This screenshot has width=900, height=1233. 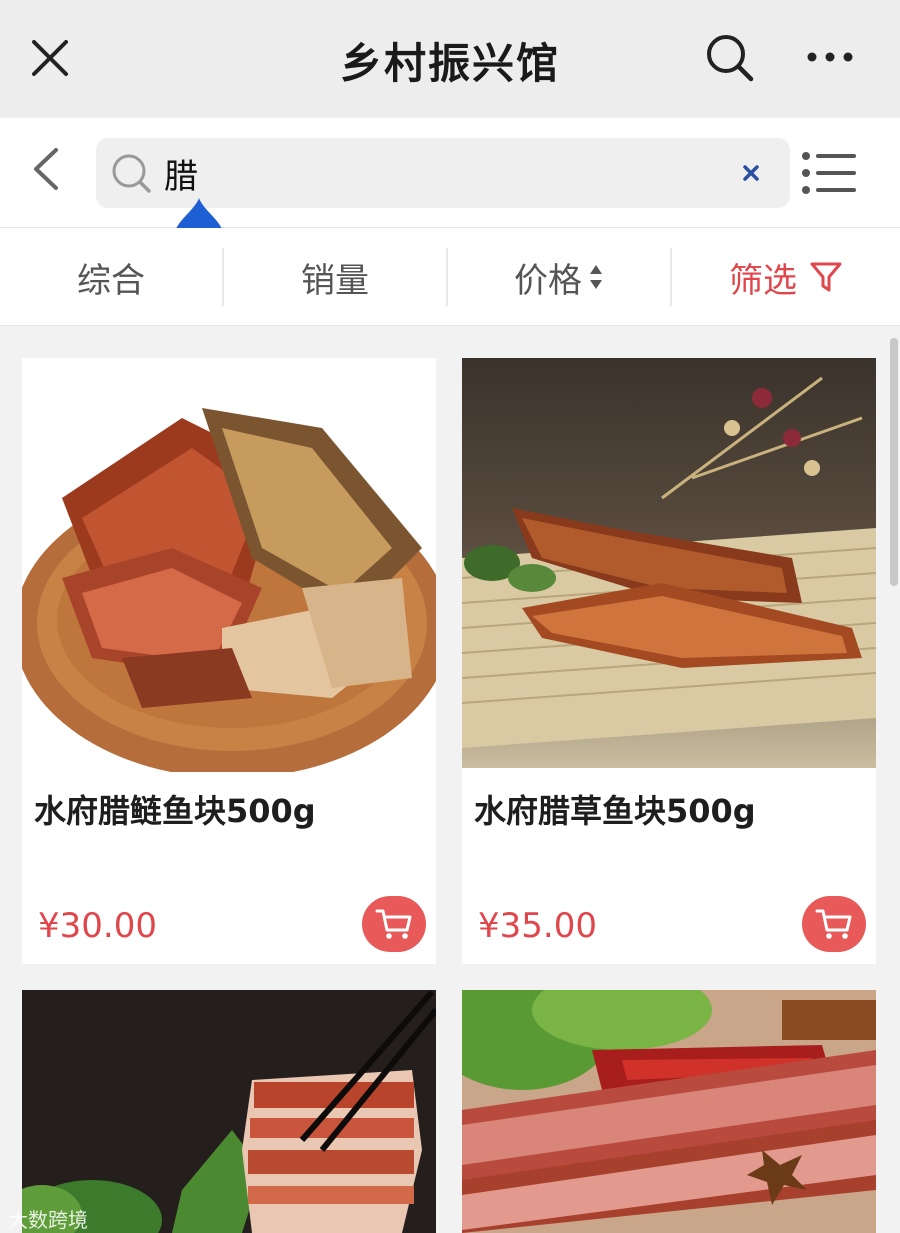 I want to click on scrollbar, so click(x=894, y=462).